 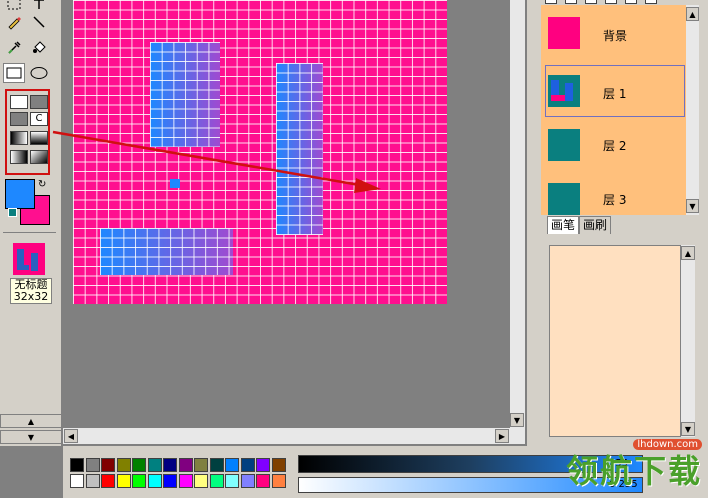 What do you see at coordinates (71, 436) in the screenshot?
I see `scroll-left-arrow: ◀` at bounding box center [71, 436].